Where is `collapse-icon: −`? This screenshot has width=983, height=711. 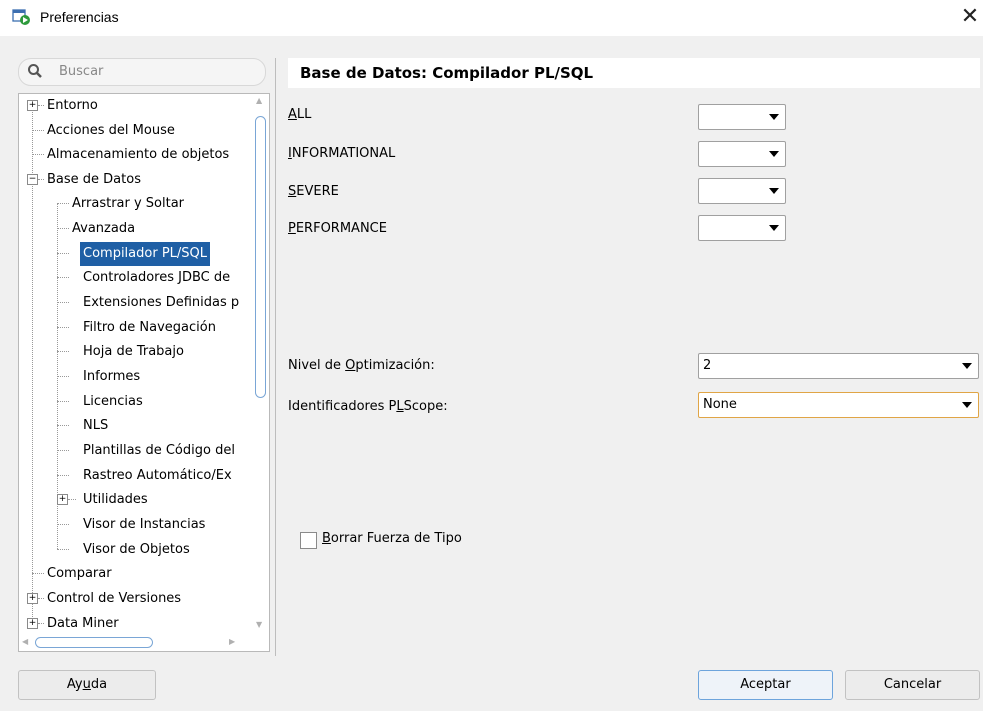
collapse-icon: − is located at coordinates (32, 179).